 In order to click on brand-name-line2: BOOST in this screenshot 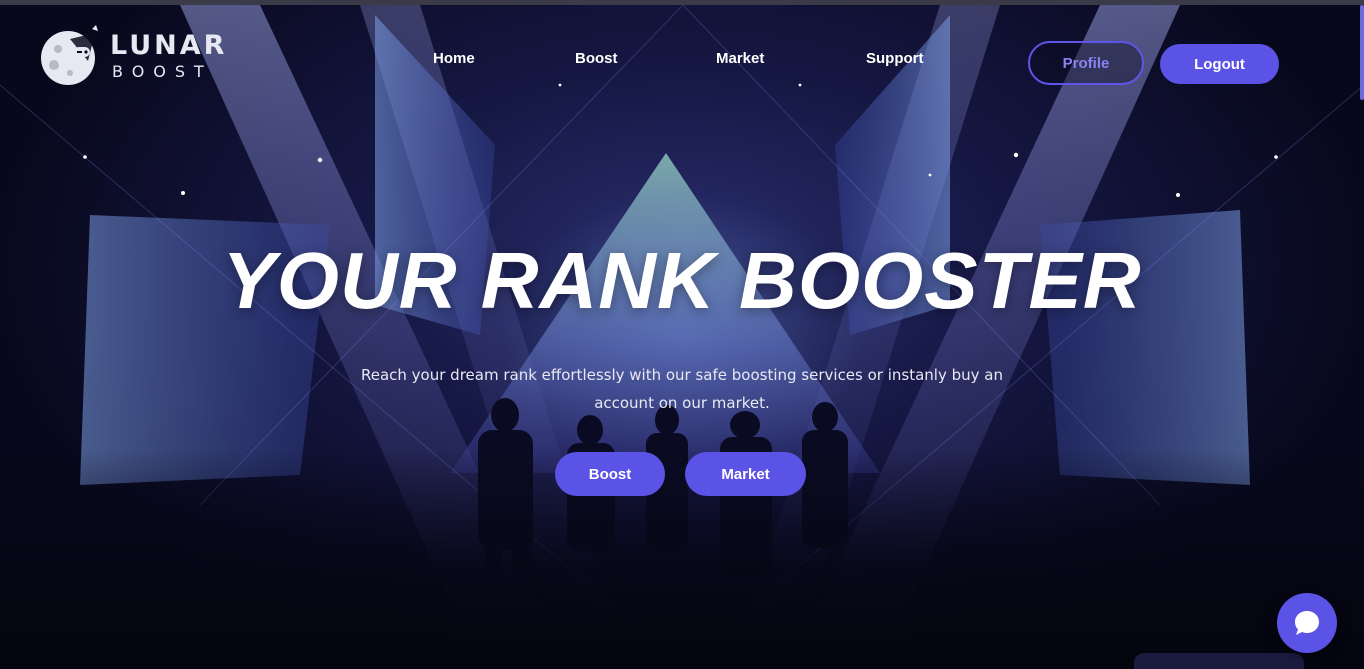, I will do `click(162, 71)`.